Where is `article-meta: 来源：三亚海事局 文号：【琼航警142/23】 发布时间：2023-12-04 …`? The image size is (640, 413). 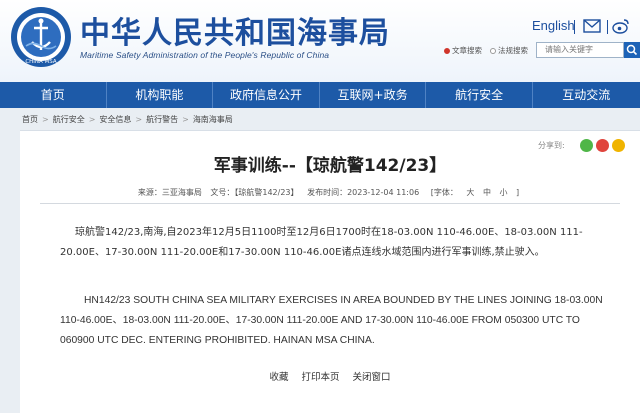 article-meta: 来源：三亚海事局 文号：【琼航警142/23】 发布时间：2023-12-04 … is located at coordinates (330, 192).